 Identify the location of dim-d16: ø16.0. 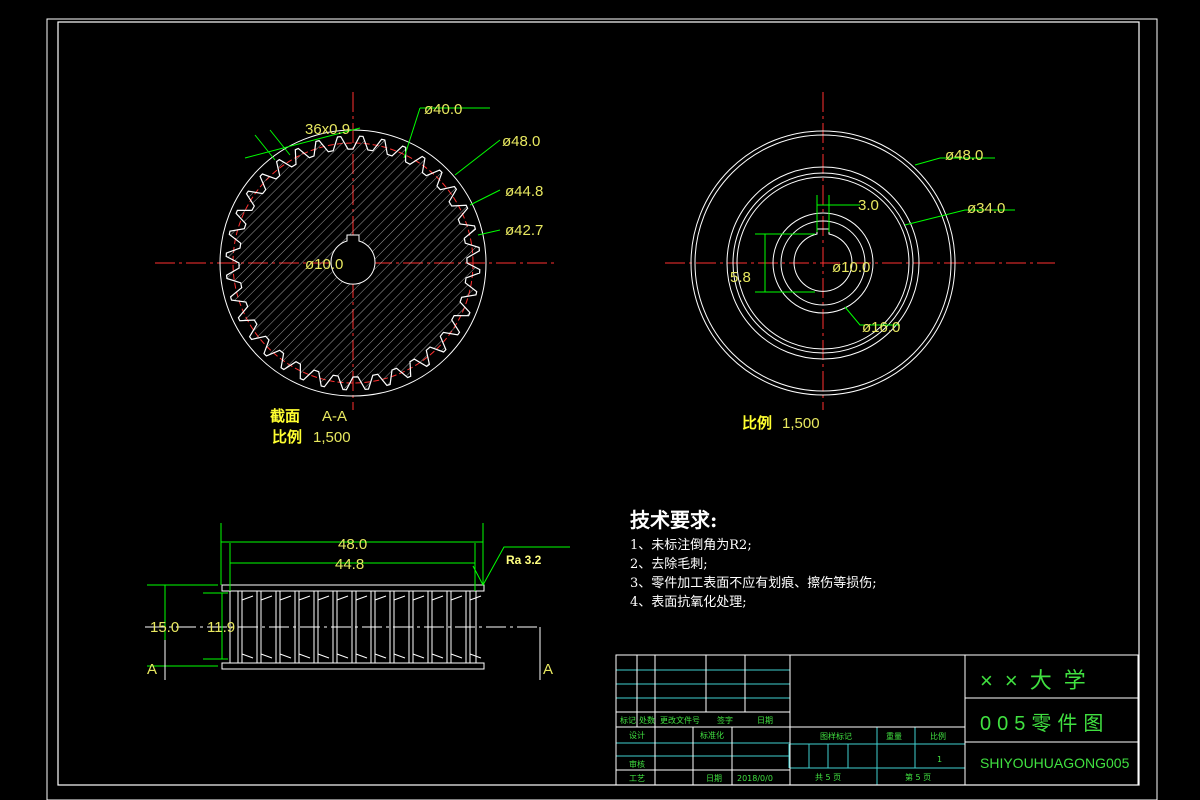
(881, 327).